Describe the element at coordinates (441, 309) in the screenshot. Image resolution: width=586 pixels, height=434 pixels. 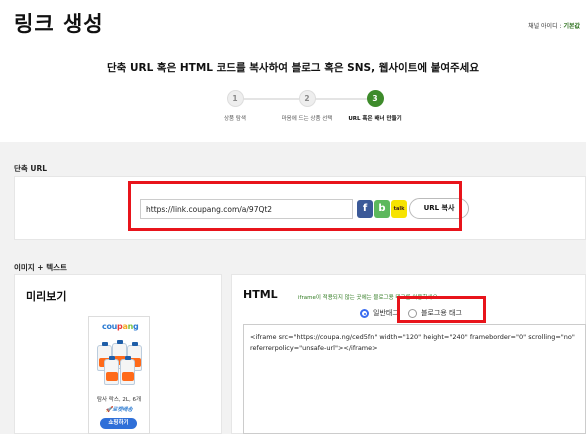
I see `highlight-box-blog-tag` at that location.